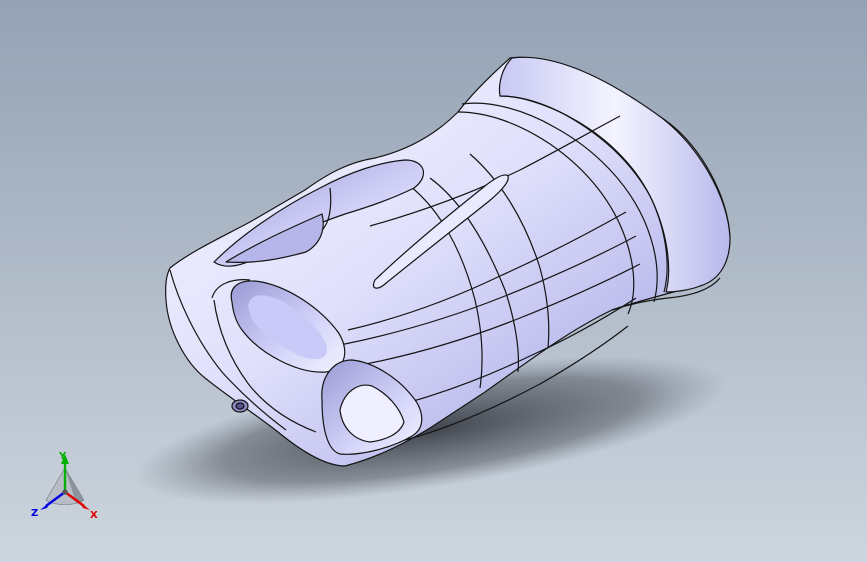  Describe the element at coordinates (45, 506) in the screenshot. I see `z-axis-arrow-icon` at that location.